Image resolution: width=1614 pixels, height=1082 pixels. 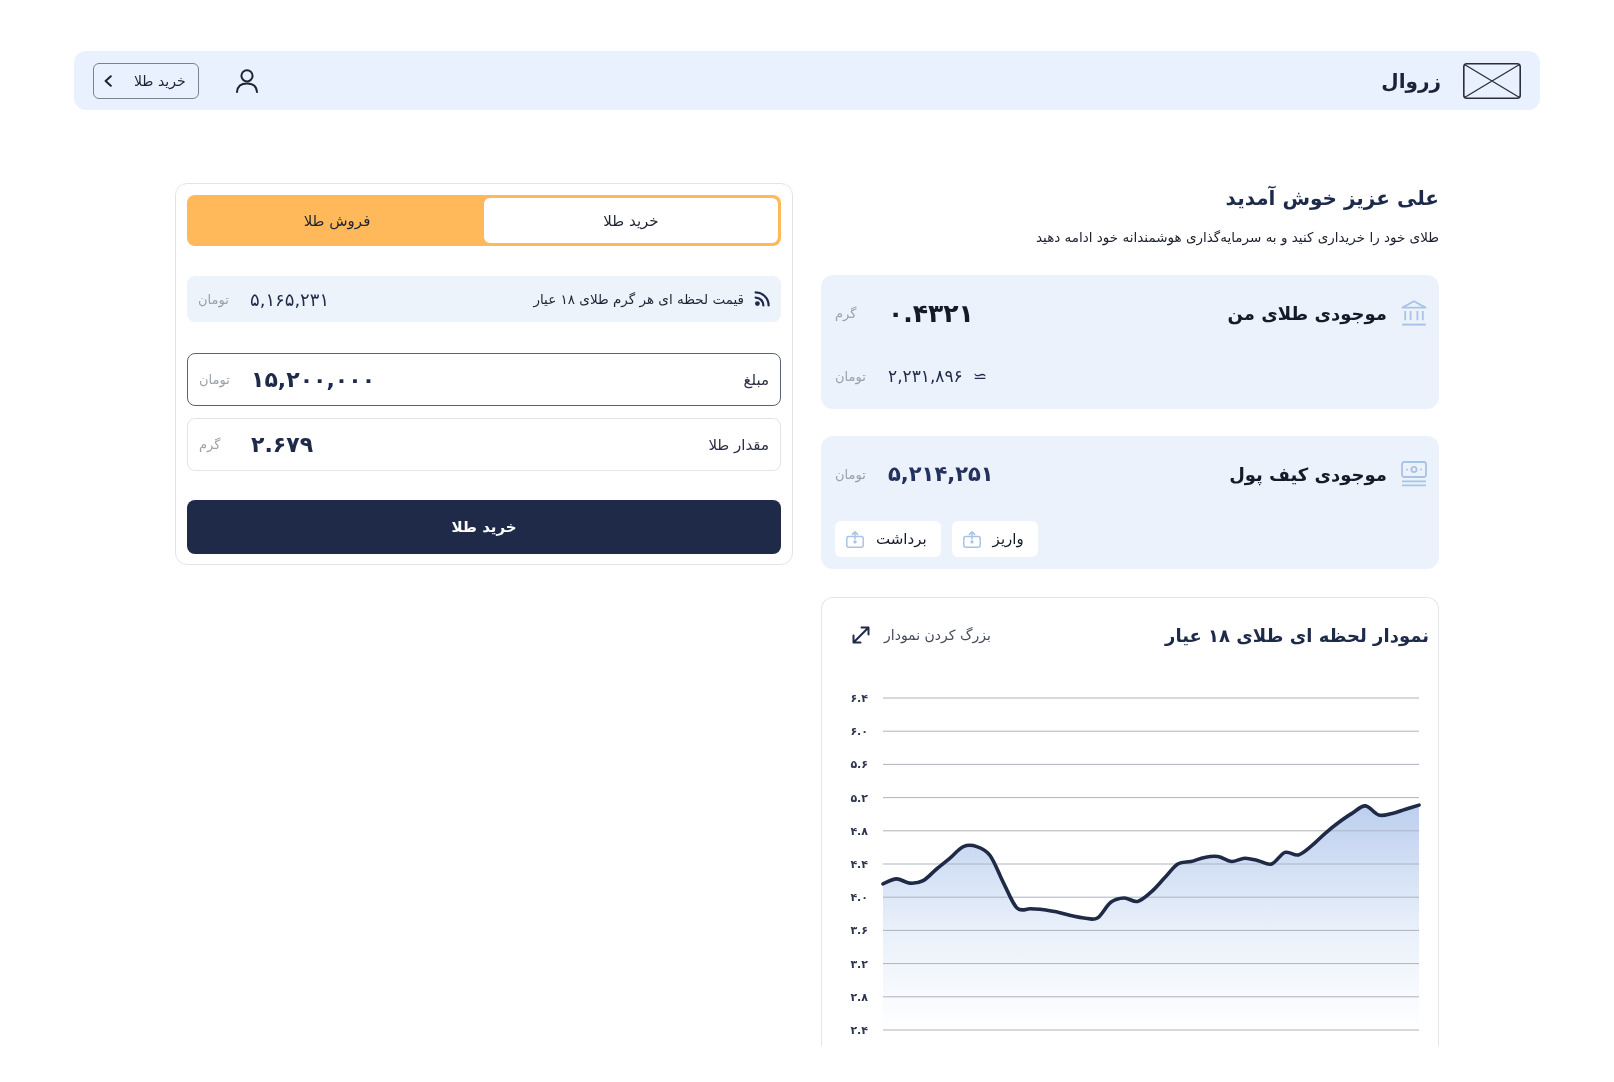 I want to click on axis-tick-label: ۵.۶, so click(x=859, y=765).